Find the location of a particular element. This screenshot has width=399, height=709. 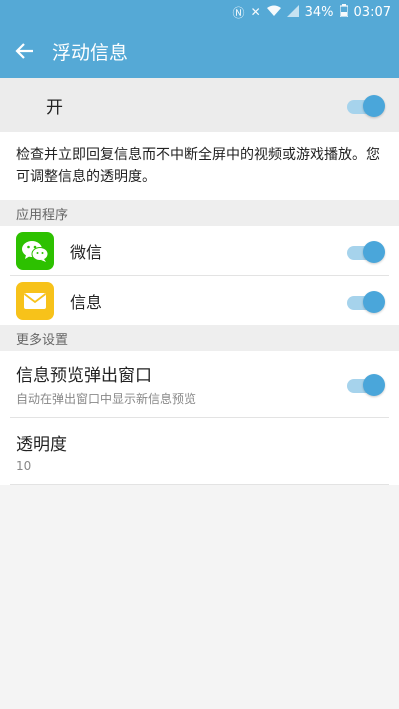

wechat-icon is located at coordinates (35, 250).